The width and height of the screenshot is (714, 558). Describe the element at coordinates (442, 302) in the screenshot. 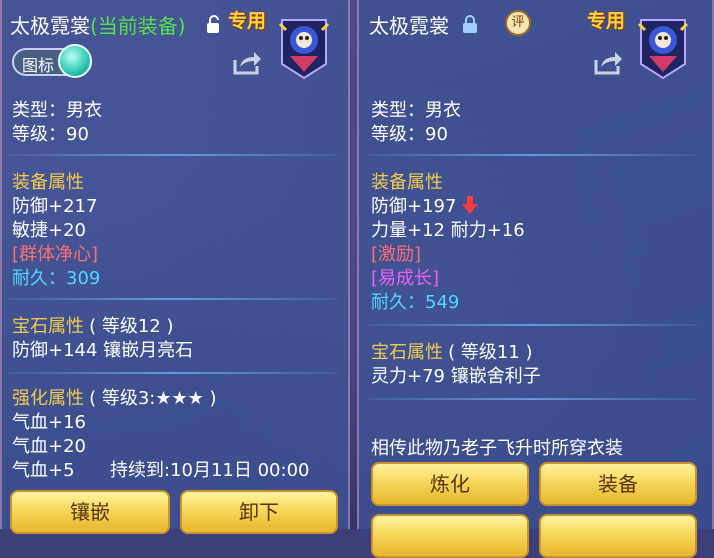

I see `durability-value: 549` at that location.